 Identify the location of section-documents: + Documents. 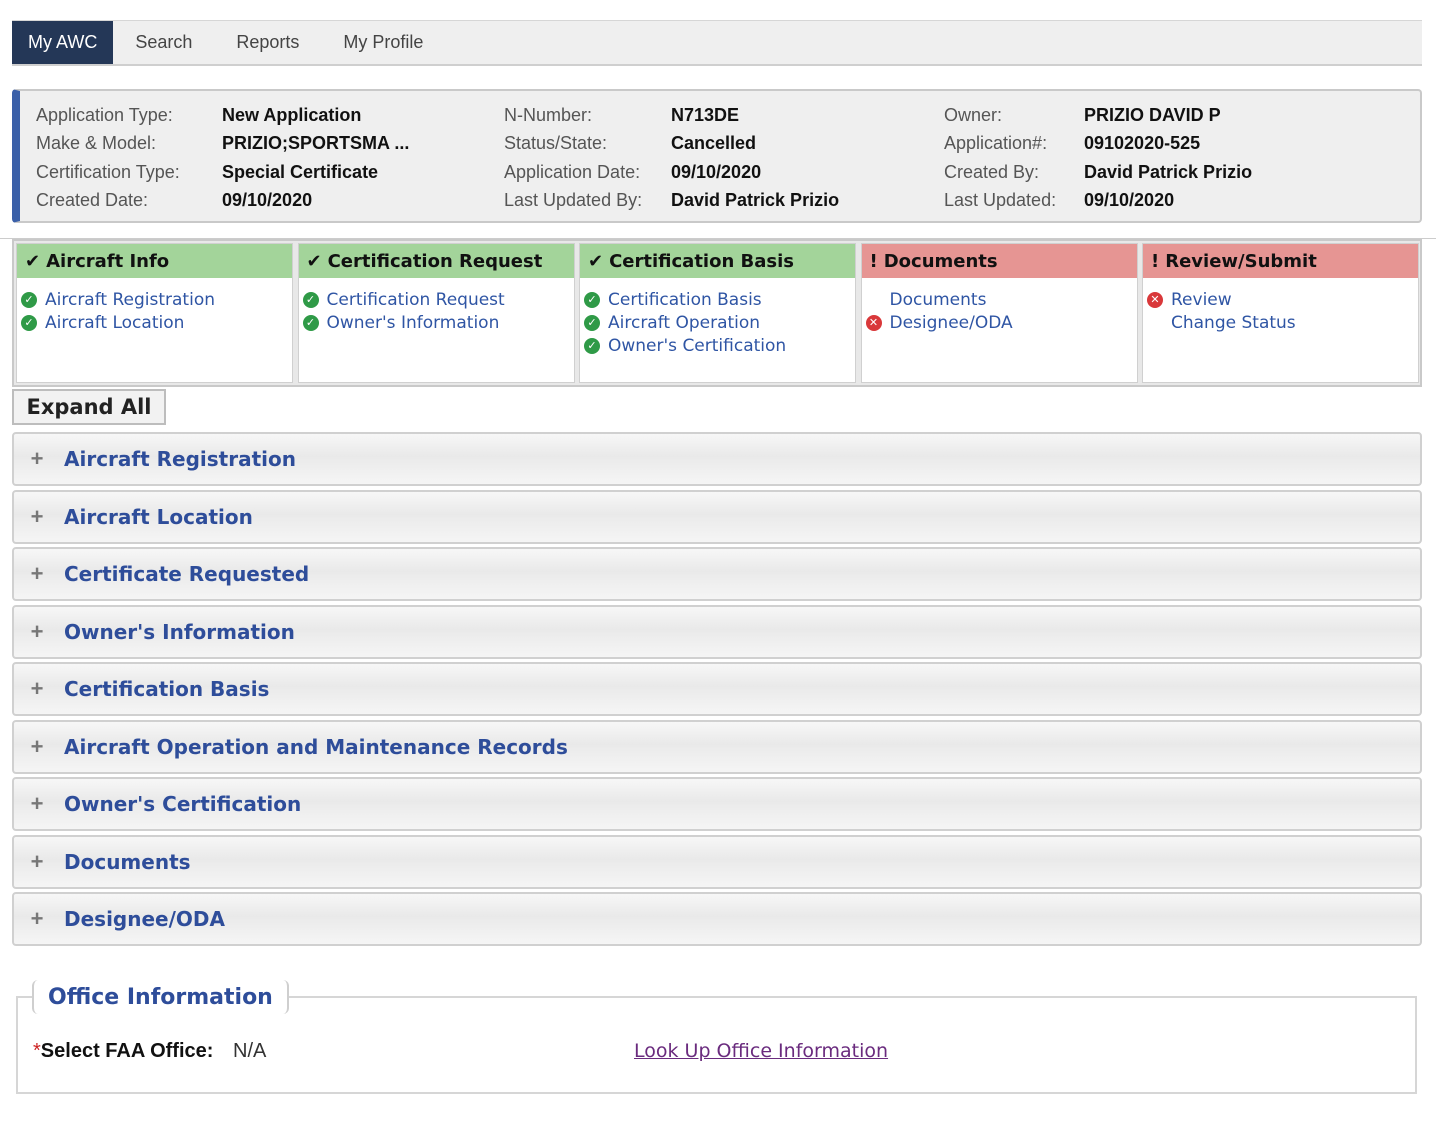
(717, 861).